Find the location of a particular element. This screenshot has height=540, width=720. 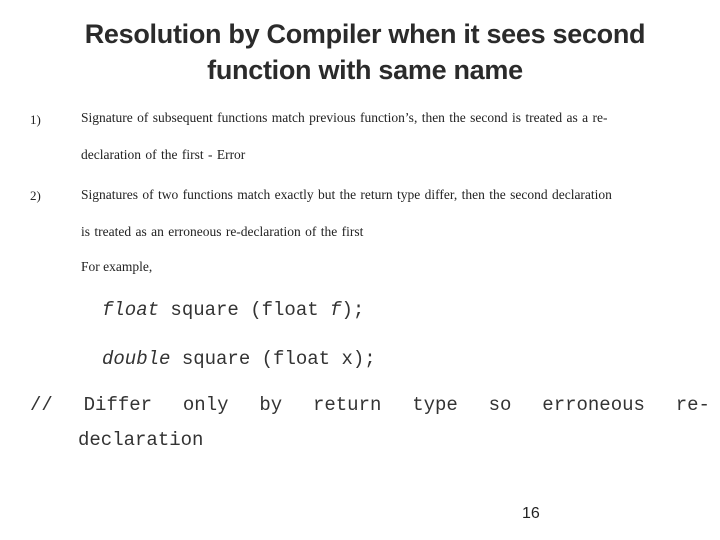

code-return-type-float: float is located at coordinates (131, 310).